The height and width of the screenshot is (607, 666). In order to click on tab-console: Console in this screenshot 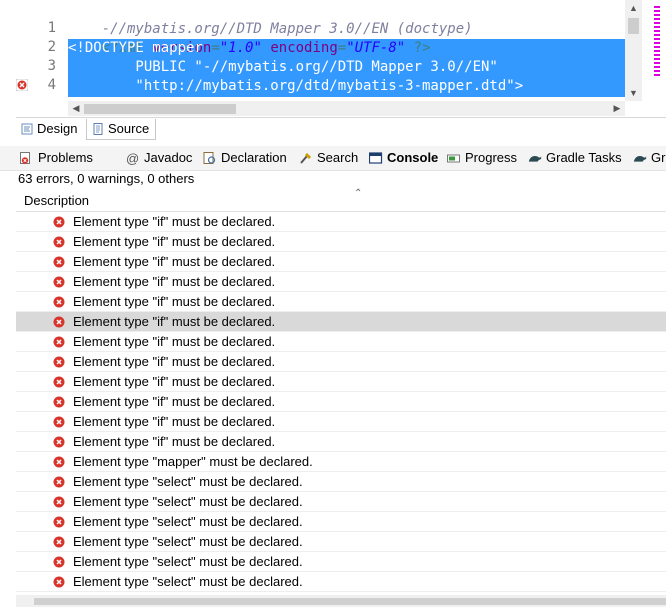, I will do `click(402, 158)`.